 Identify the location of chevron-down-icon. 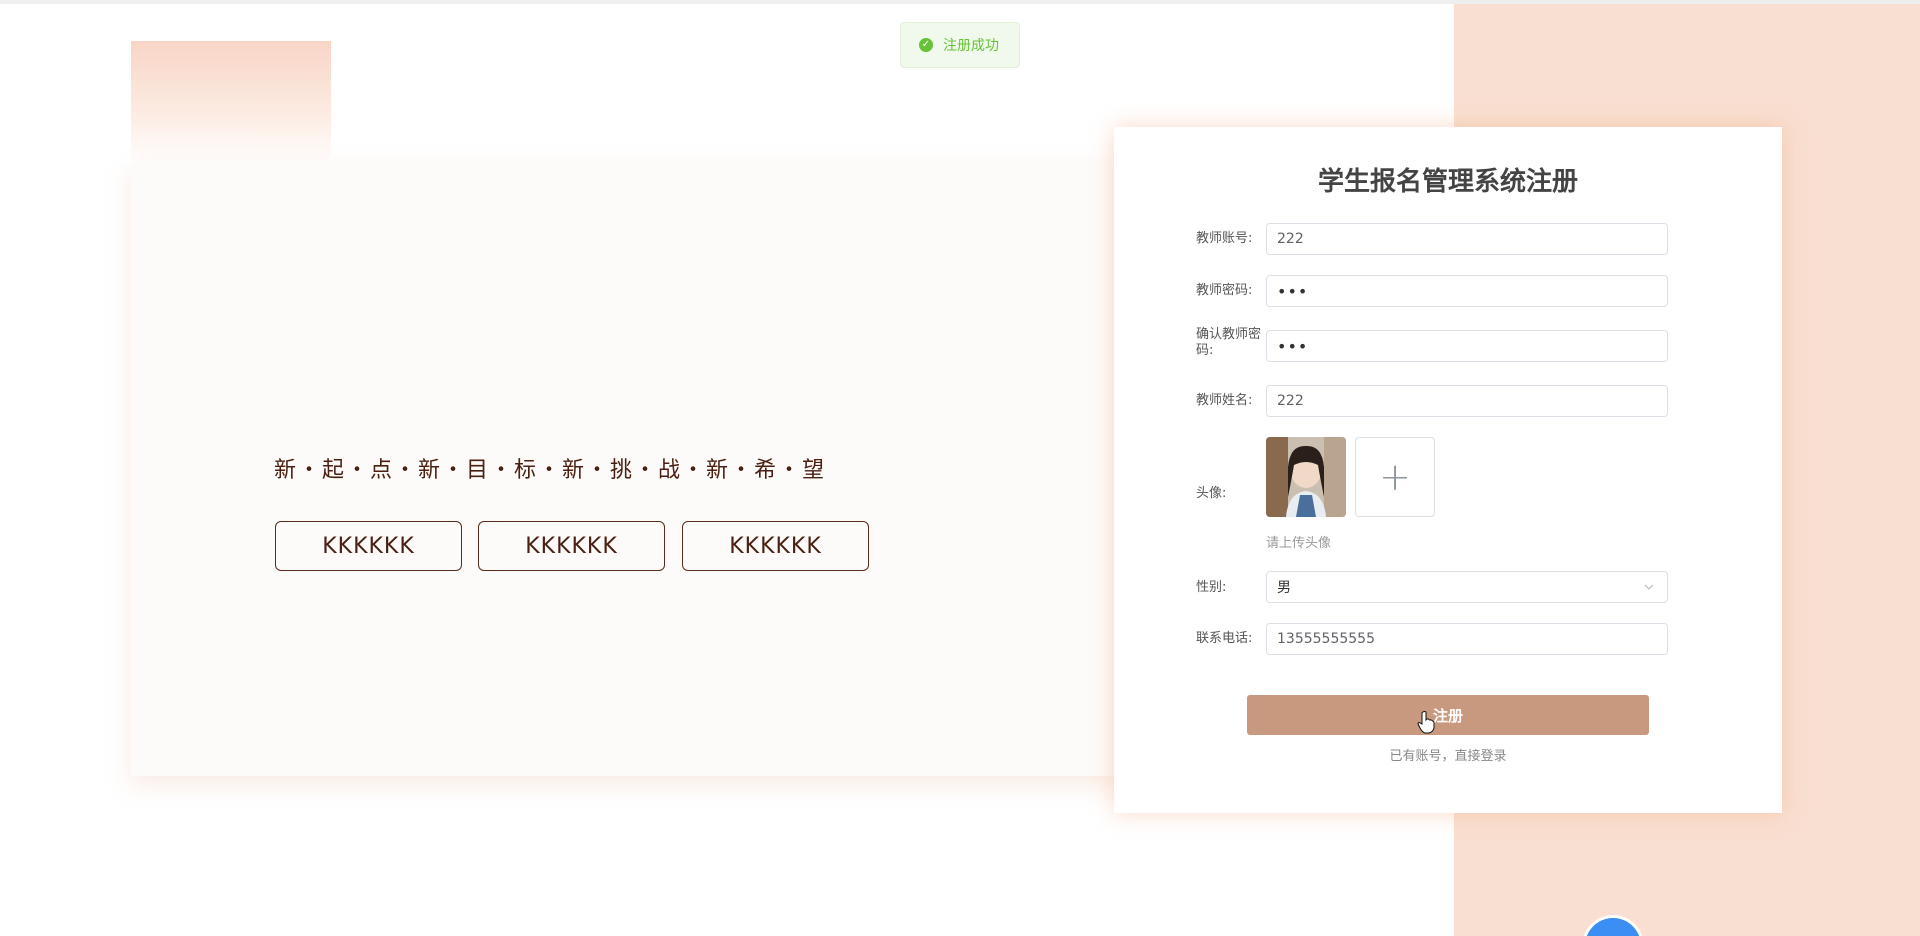
(1649, 587).